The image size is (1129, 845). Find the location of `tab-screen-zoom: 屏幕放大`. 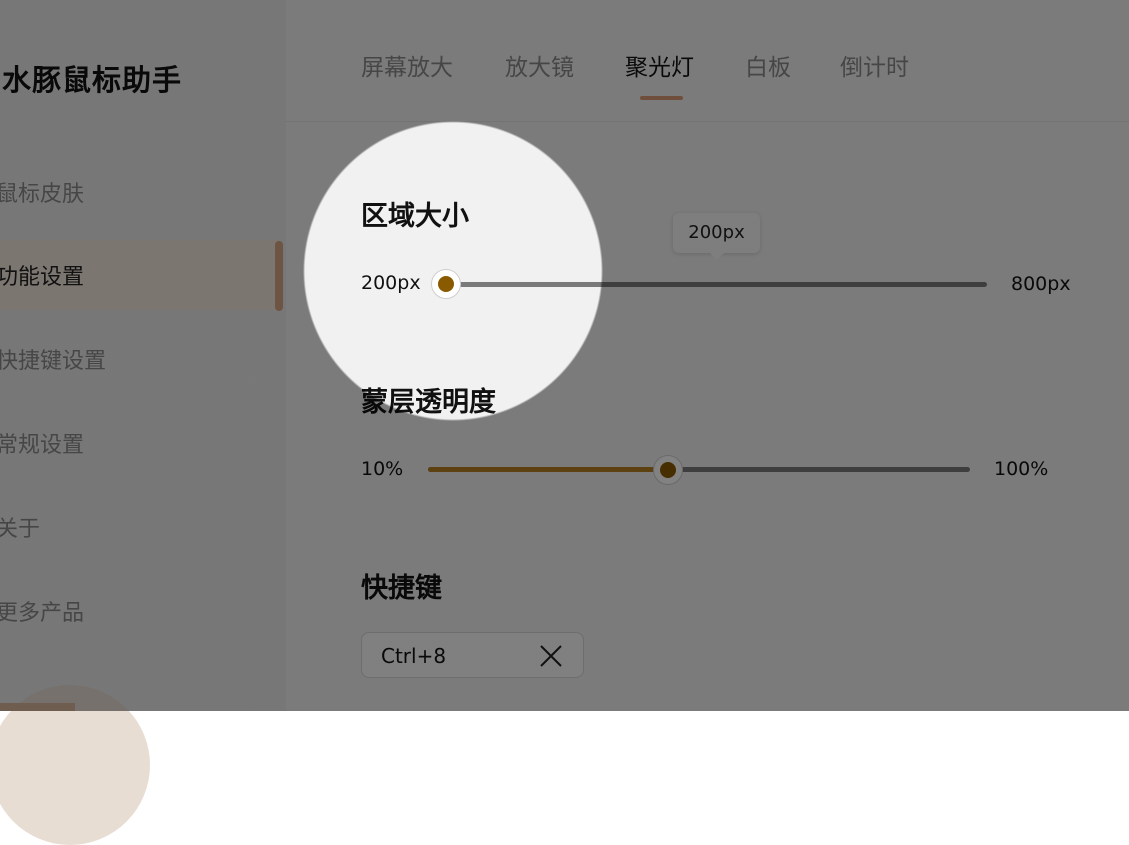

tab-screen-zoom: 屏幕放大 is located at coordinates (407, 65).